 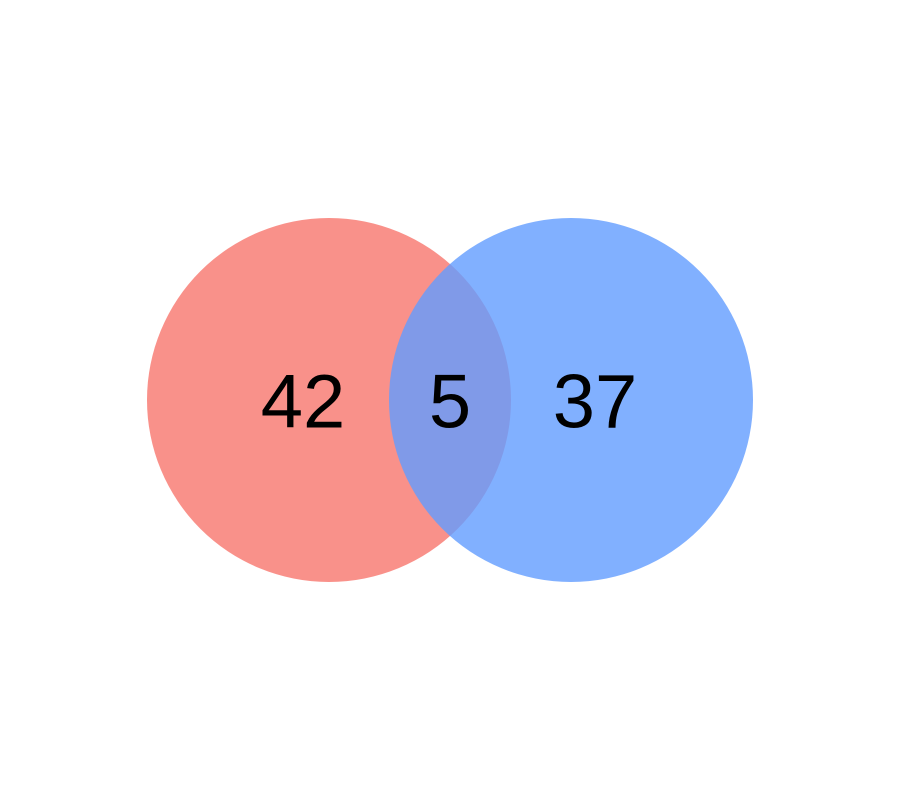 What do you see at coordinates (595, 402) in the screenshot?
I see `right-only-count: 37` at bounding box center [595, 402].